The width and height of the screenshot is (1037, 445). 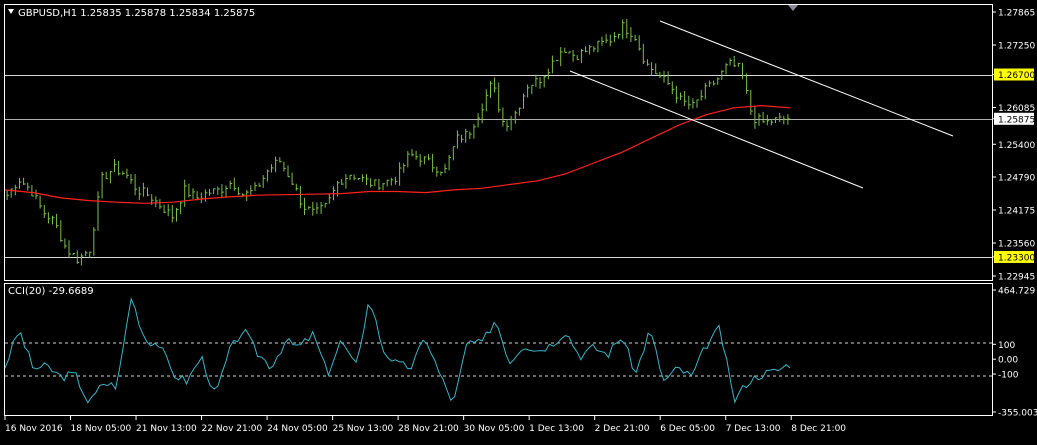 I want to click on price-axis-label: 1.24175, so click(x=1016, y=212).